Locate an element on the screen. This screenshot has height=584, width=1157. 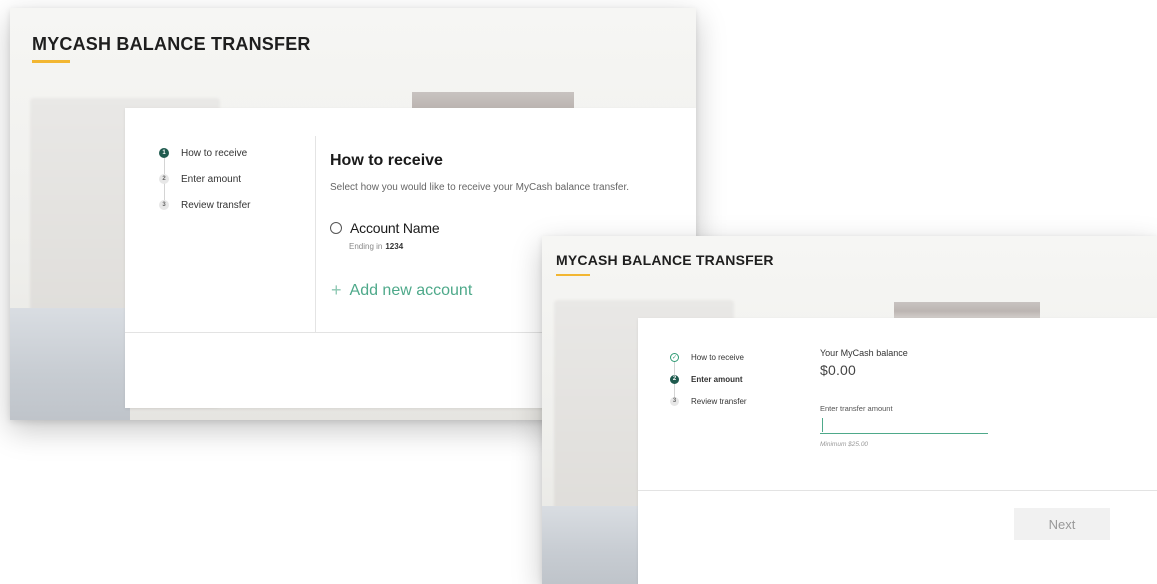
account-name: Account Name is located at coordinates (395, 228).